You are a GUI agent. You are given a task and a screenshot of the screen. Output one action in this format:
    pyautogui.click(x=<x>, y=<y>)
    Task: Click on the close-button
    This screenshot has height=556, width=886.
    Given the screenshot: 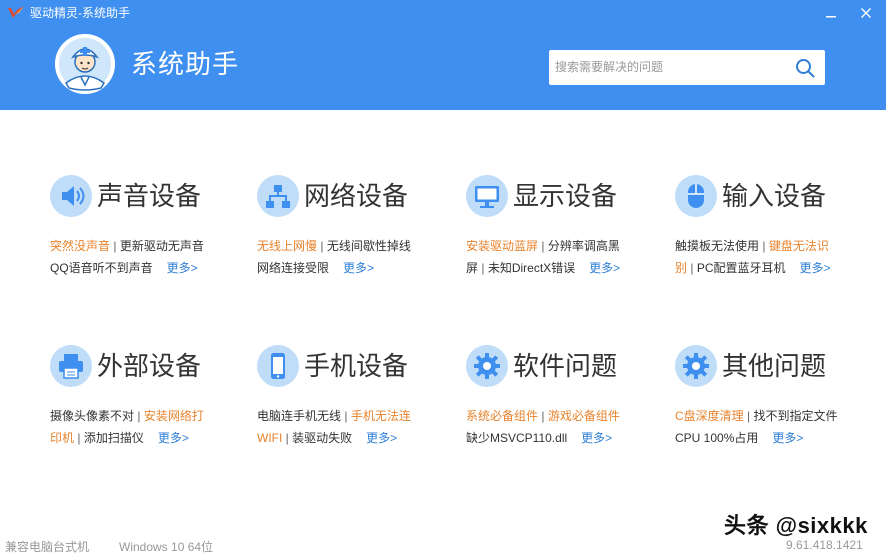 What is the action you would take?
    pyautogui.click(x=866, y=13)
    